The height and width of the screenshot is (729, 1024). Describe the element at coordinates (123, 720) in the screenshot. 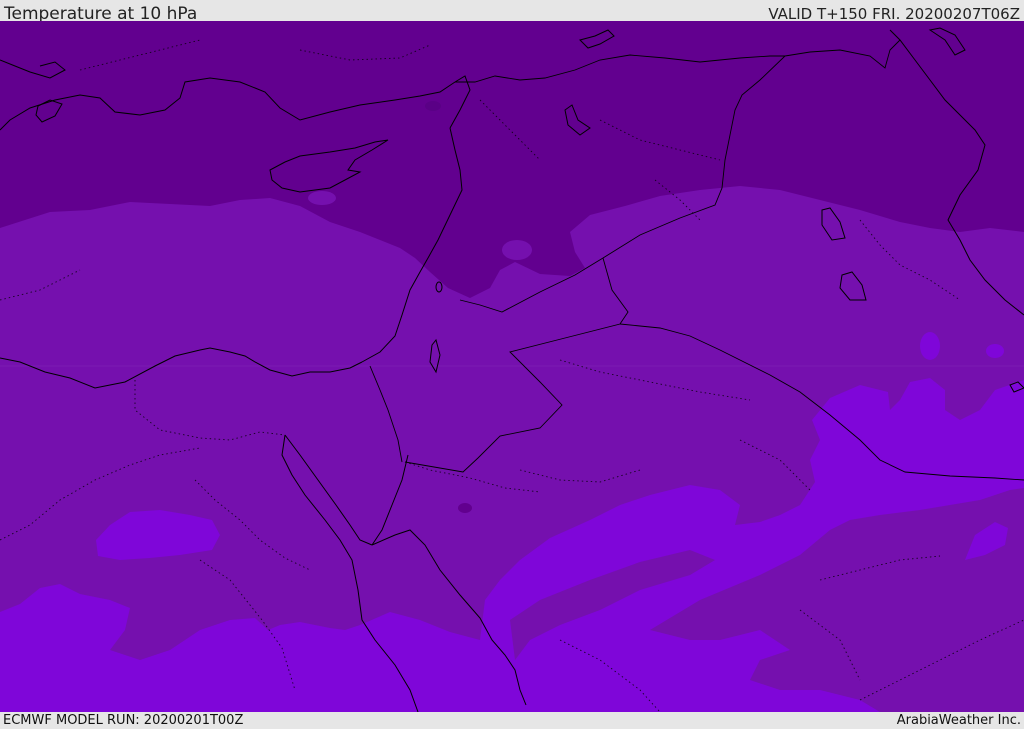

I see `model-run: ECMWF MODEL RUN: 20200201T00Z` at that location.